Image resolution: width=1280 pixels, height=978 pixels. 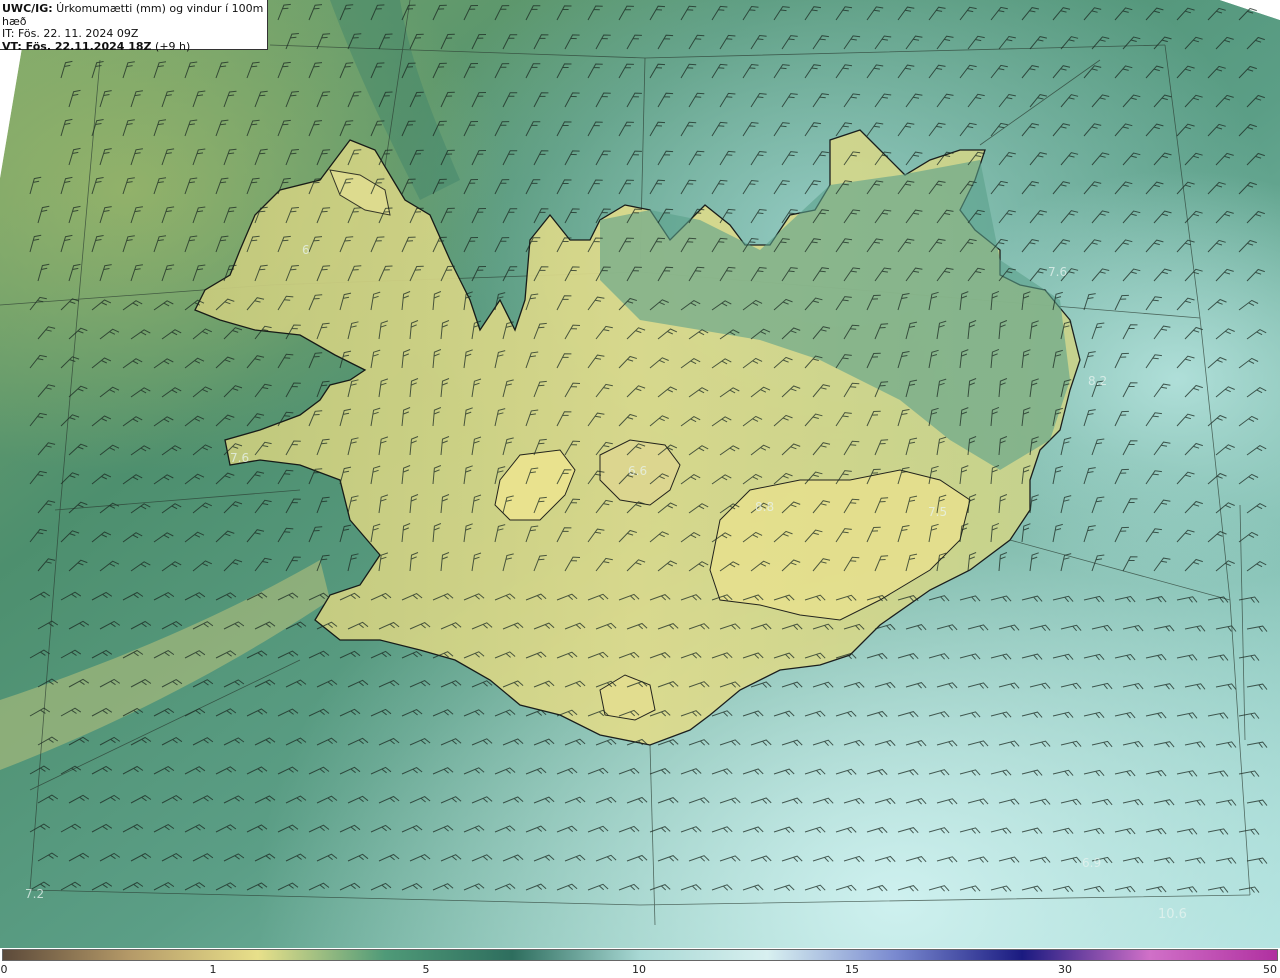 What do you see at coordinates (171, 46) in the screenshot?
I see `lead-time: (+9 h)` at bounding box center [171, 46].